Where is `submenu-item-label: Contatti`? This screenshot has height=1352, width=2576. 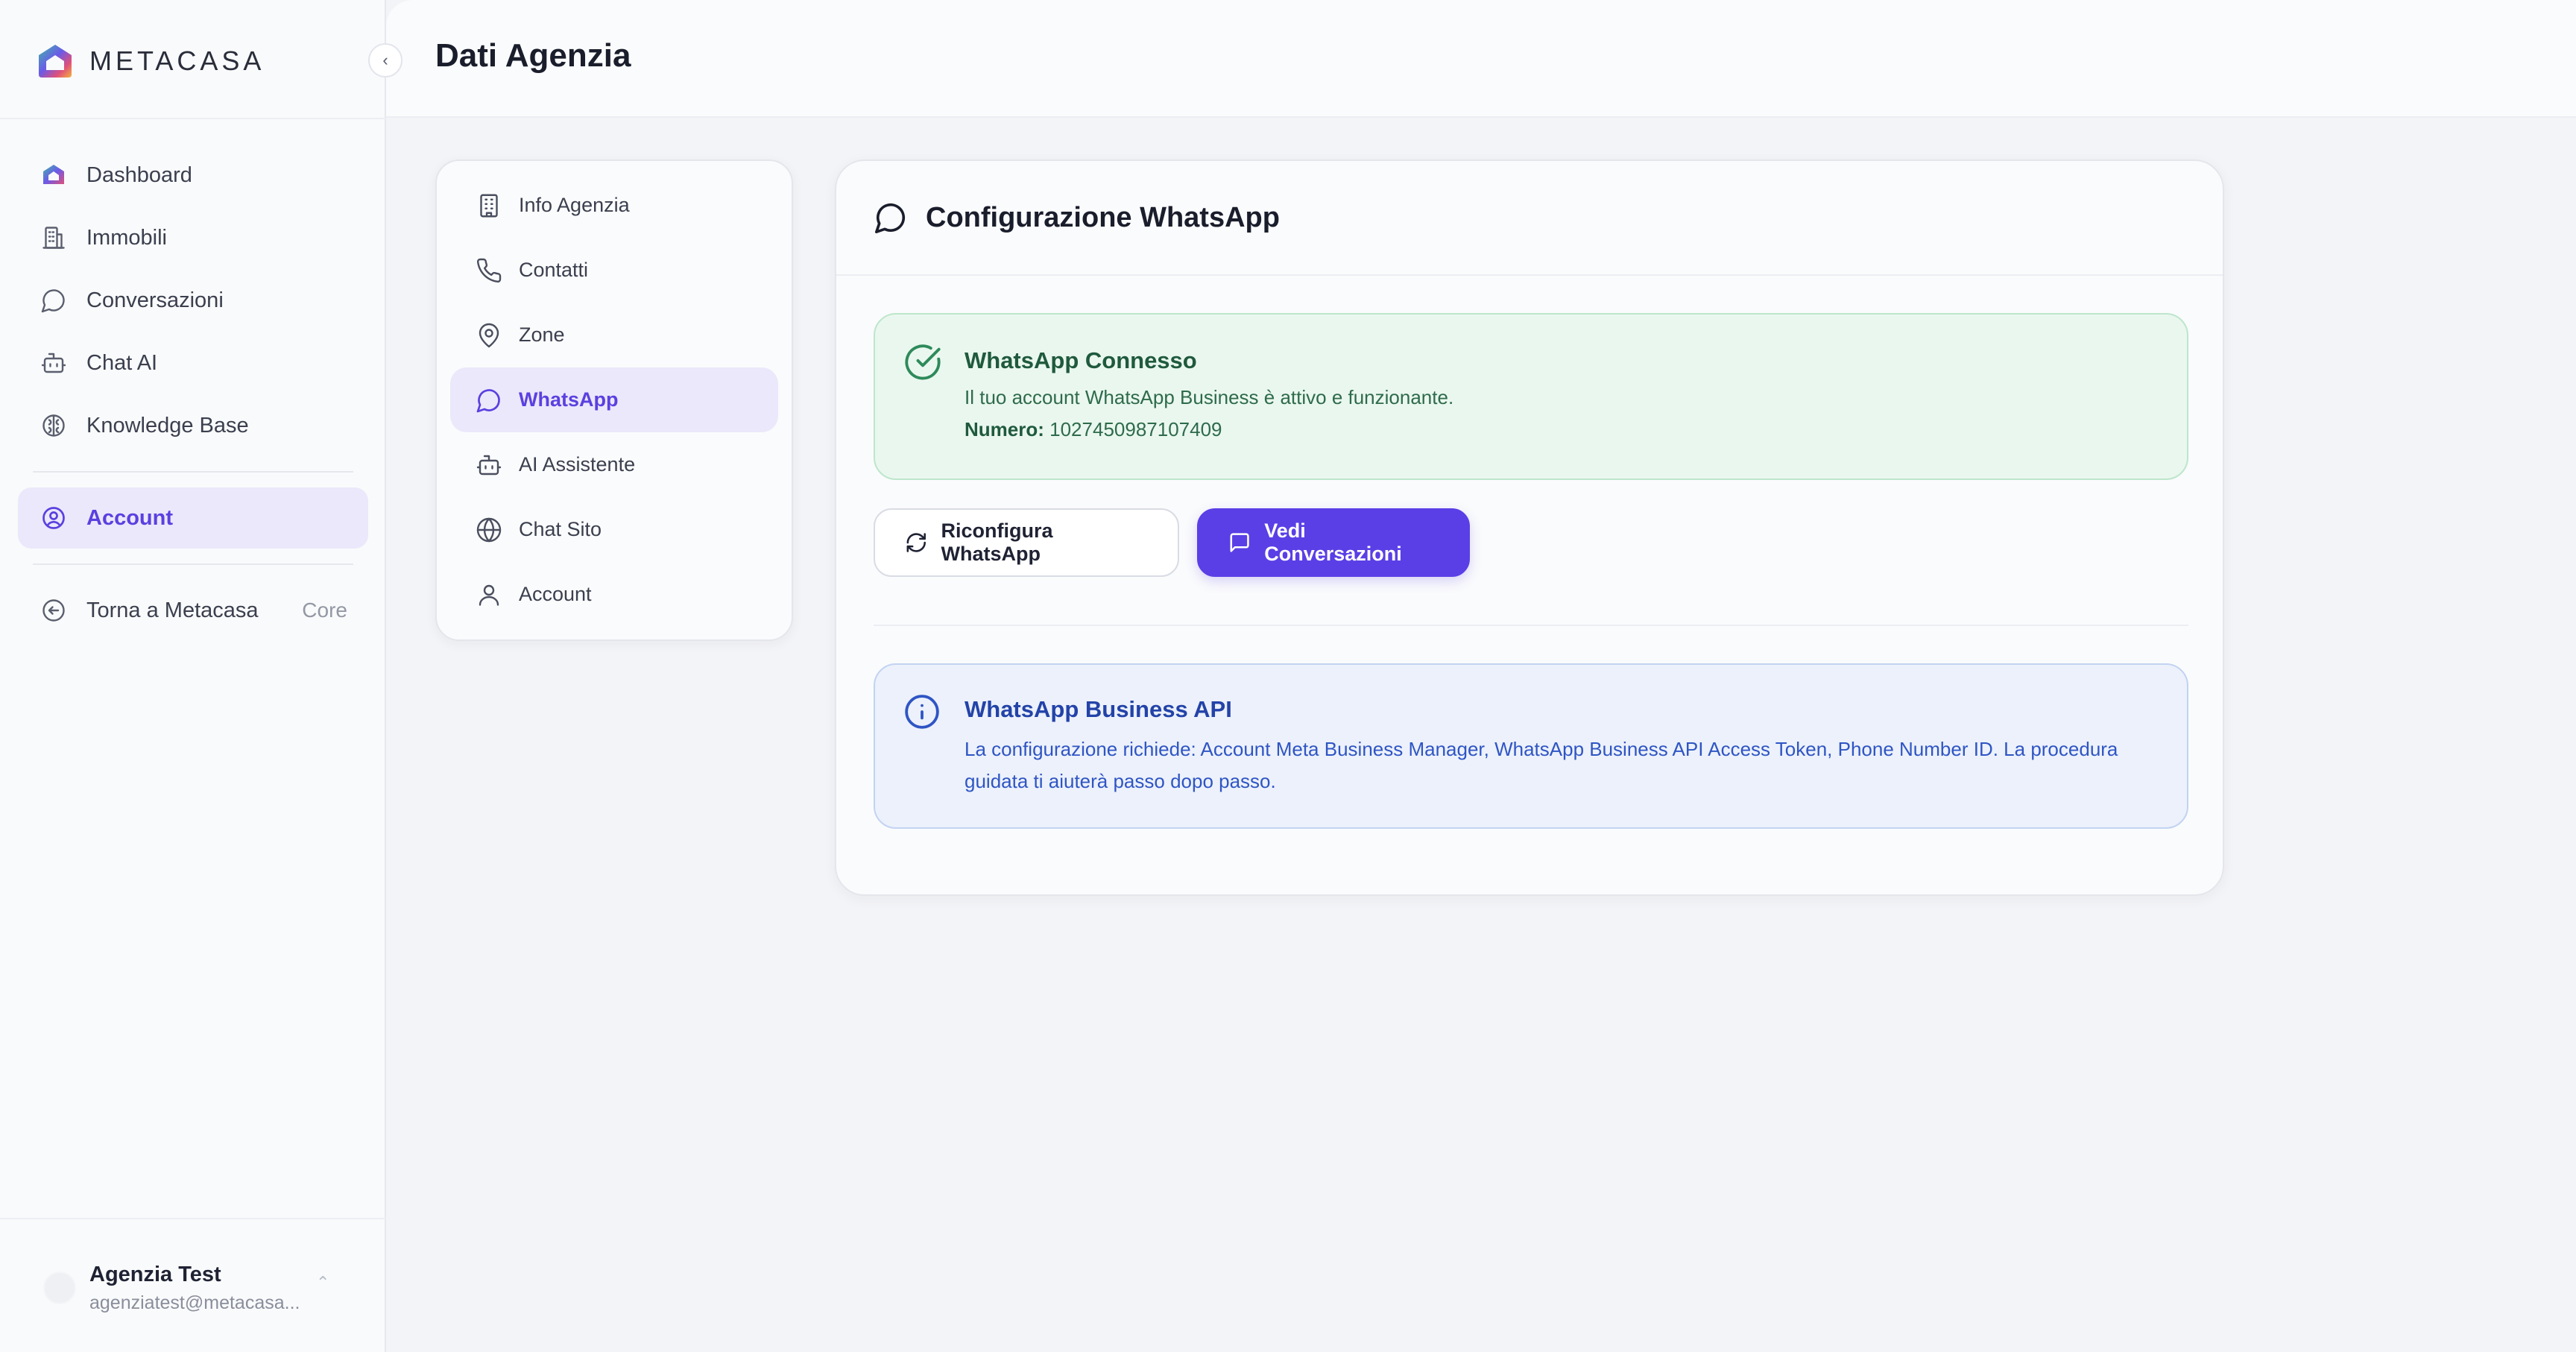
submenu-item-label: Contatti is located at coordinates (554, 270).